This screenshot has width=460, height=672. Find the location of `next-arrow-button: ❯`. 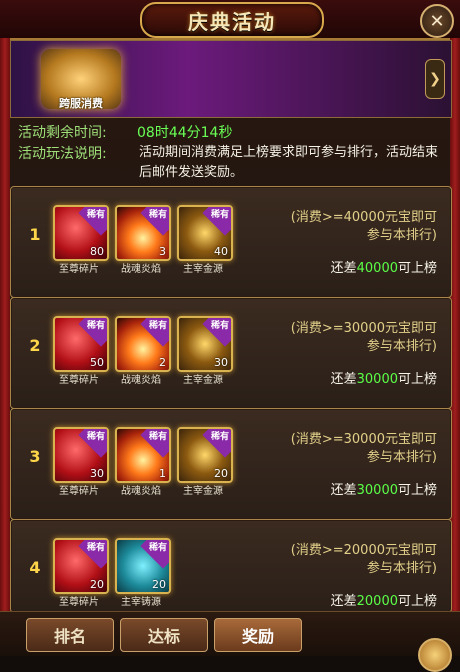

next-arrow-button: ❯ is located at coordinates (435, 79).